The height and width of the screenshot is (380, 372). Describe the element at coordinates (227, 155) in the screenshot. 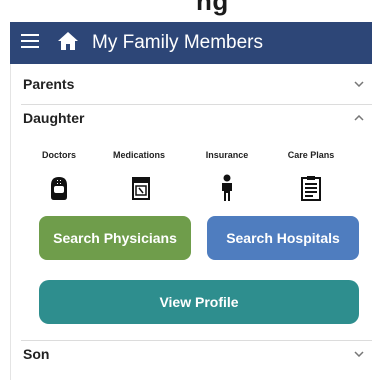

I see `category-insurance-label: Insurance` at that location.